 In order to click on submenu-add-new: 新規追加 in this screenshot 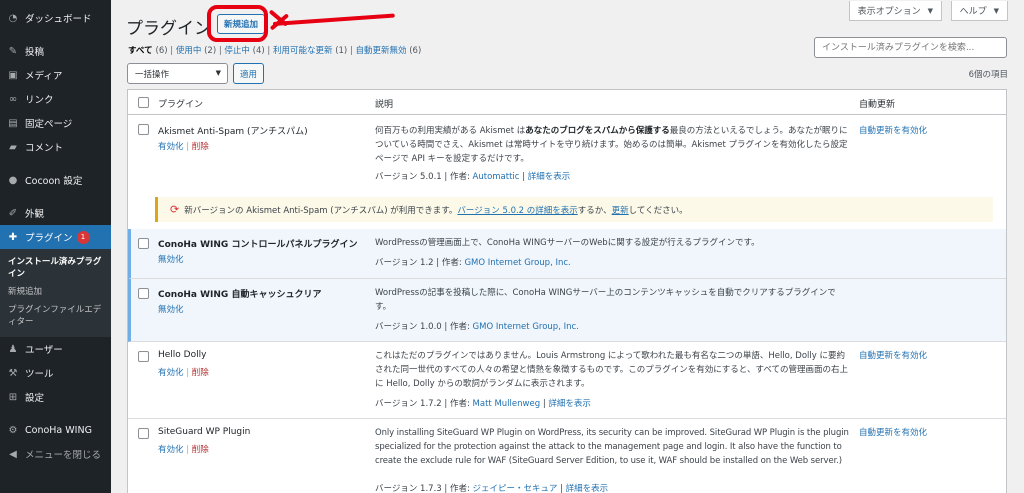, I will do `click(55, 292)`.